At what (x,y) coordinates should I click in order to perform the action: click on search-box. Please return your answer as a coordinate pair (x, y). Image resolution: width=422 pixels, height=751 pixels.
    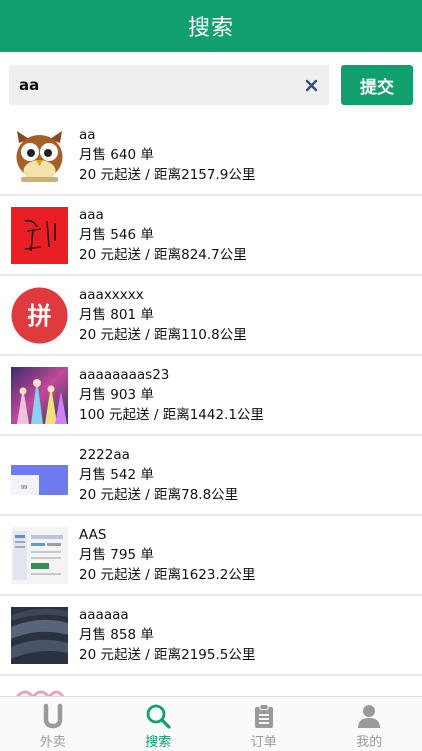
    Looking at the image, I should click on (169, 85).